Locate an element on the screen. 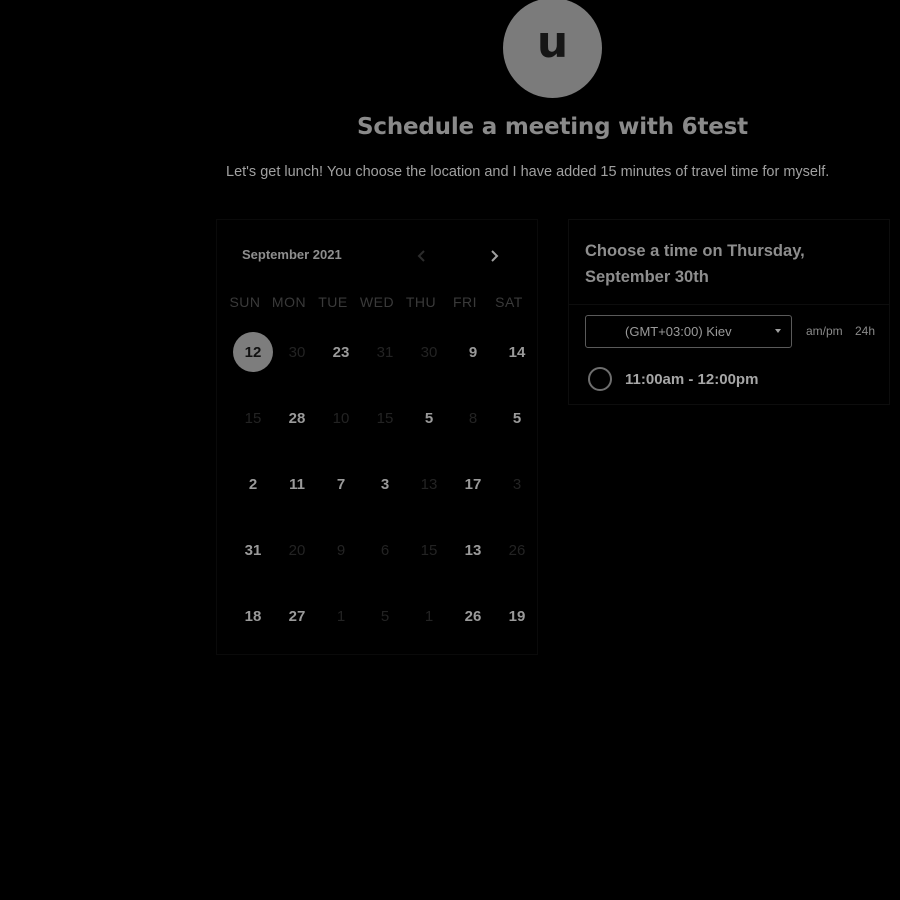 The height and width of the screenshot is (900, 900). calendar-day-selected: 12 is located at coordinates (253, 352).